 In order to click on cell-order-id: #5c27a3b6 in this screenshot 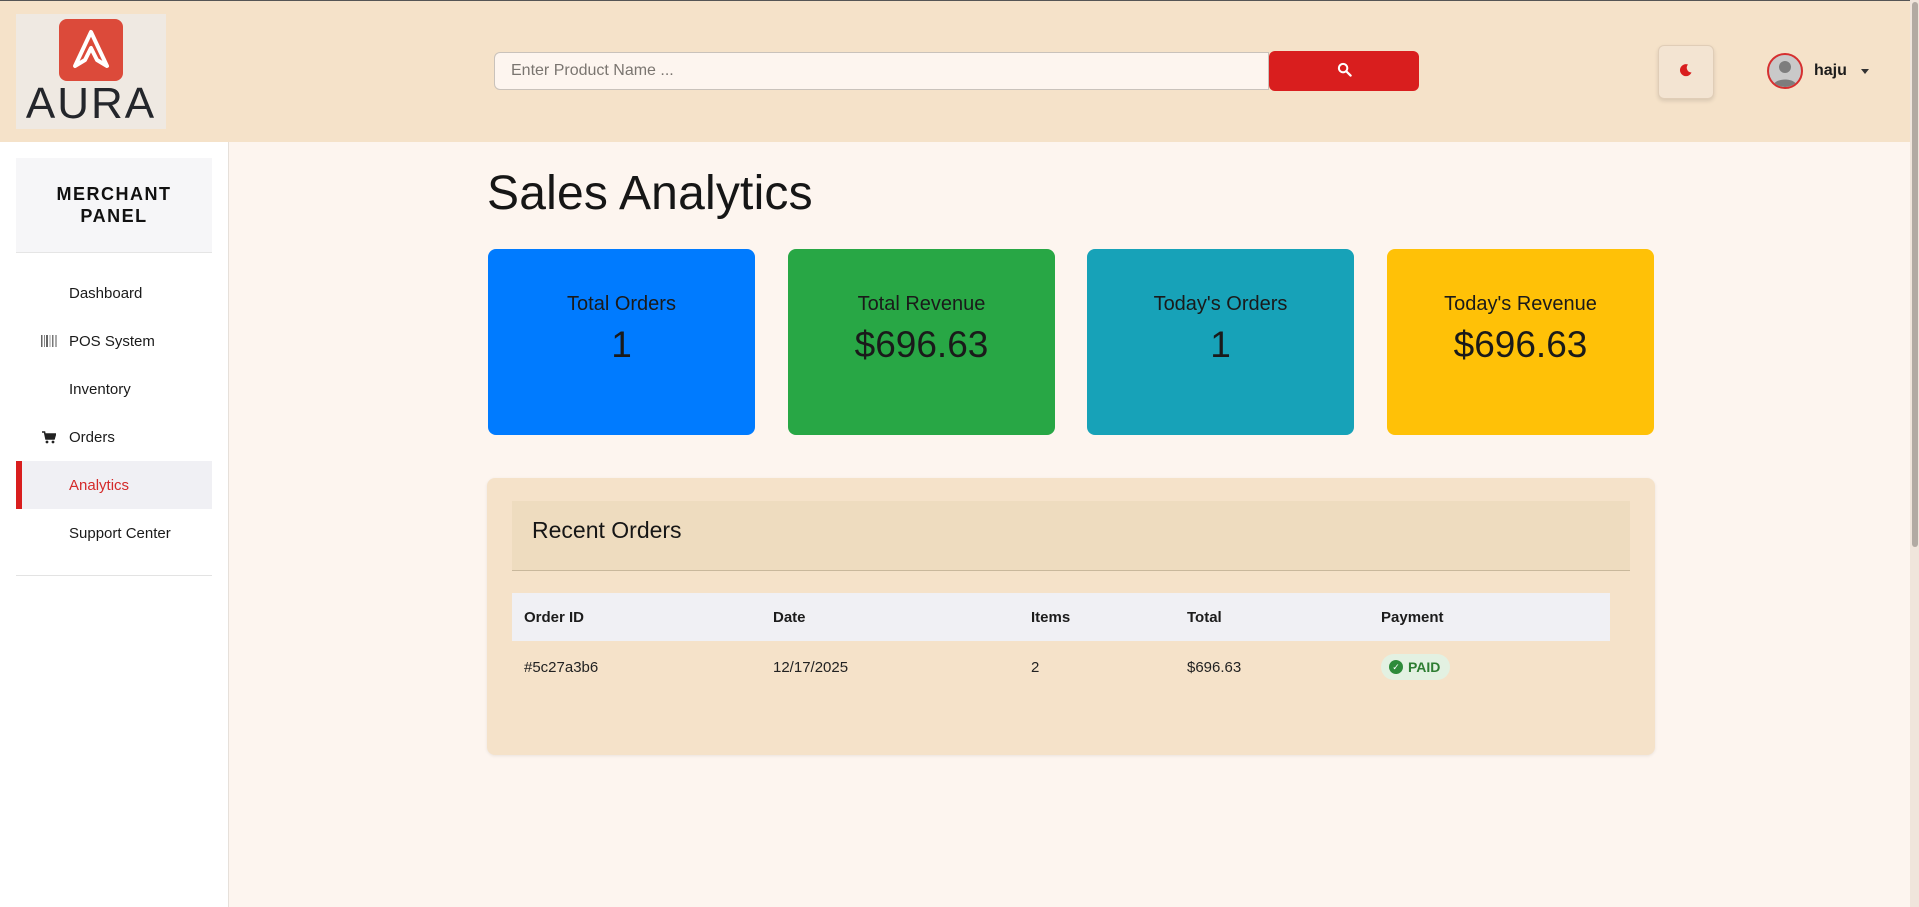, I will do `click(561, 667)`.